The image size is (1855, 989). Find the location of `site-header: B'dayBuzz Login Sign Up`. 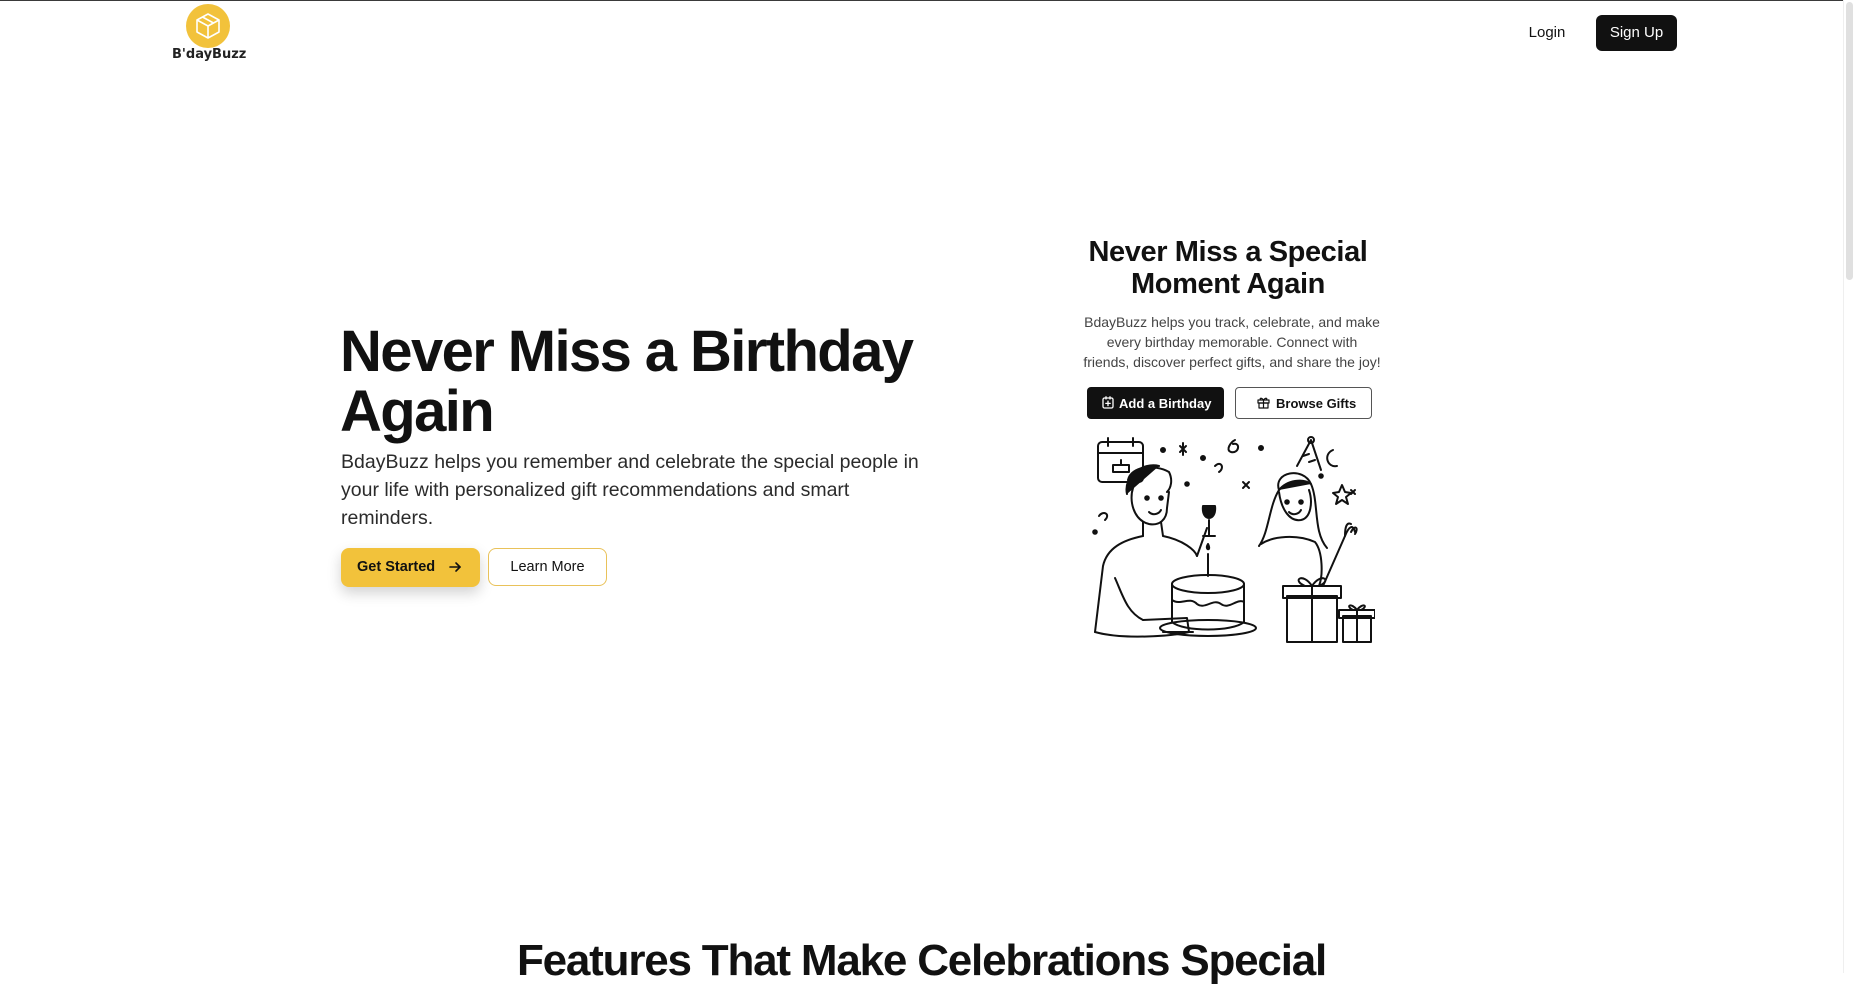

site-header: B'dayBuzz Login Sign Up is located at coordinates (921, 33).